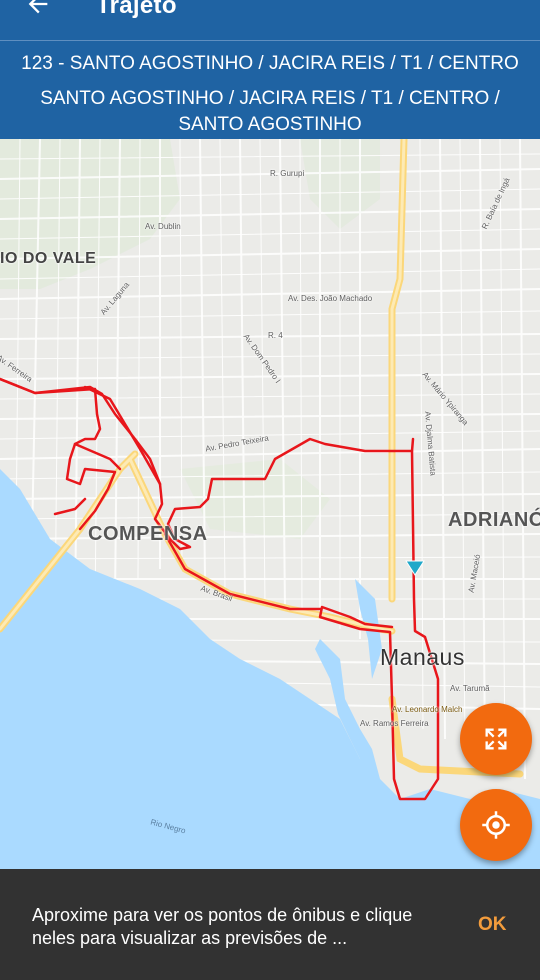 The width and height of the screenshot is (540, 980). Describe the element at coordinates (422, 657) in the screenshot. I see `city-manaus: Manaus` at that location.